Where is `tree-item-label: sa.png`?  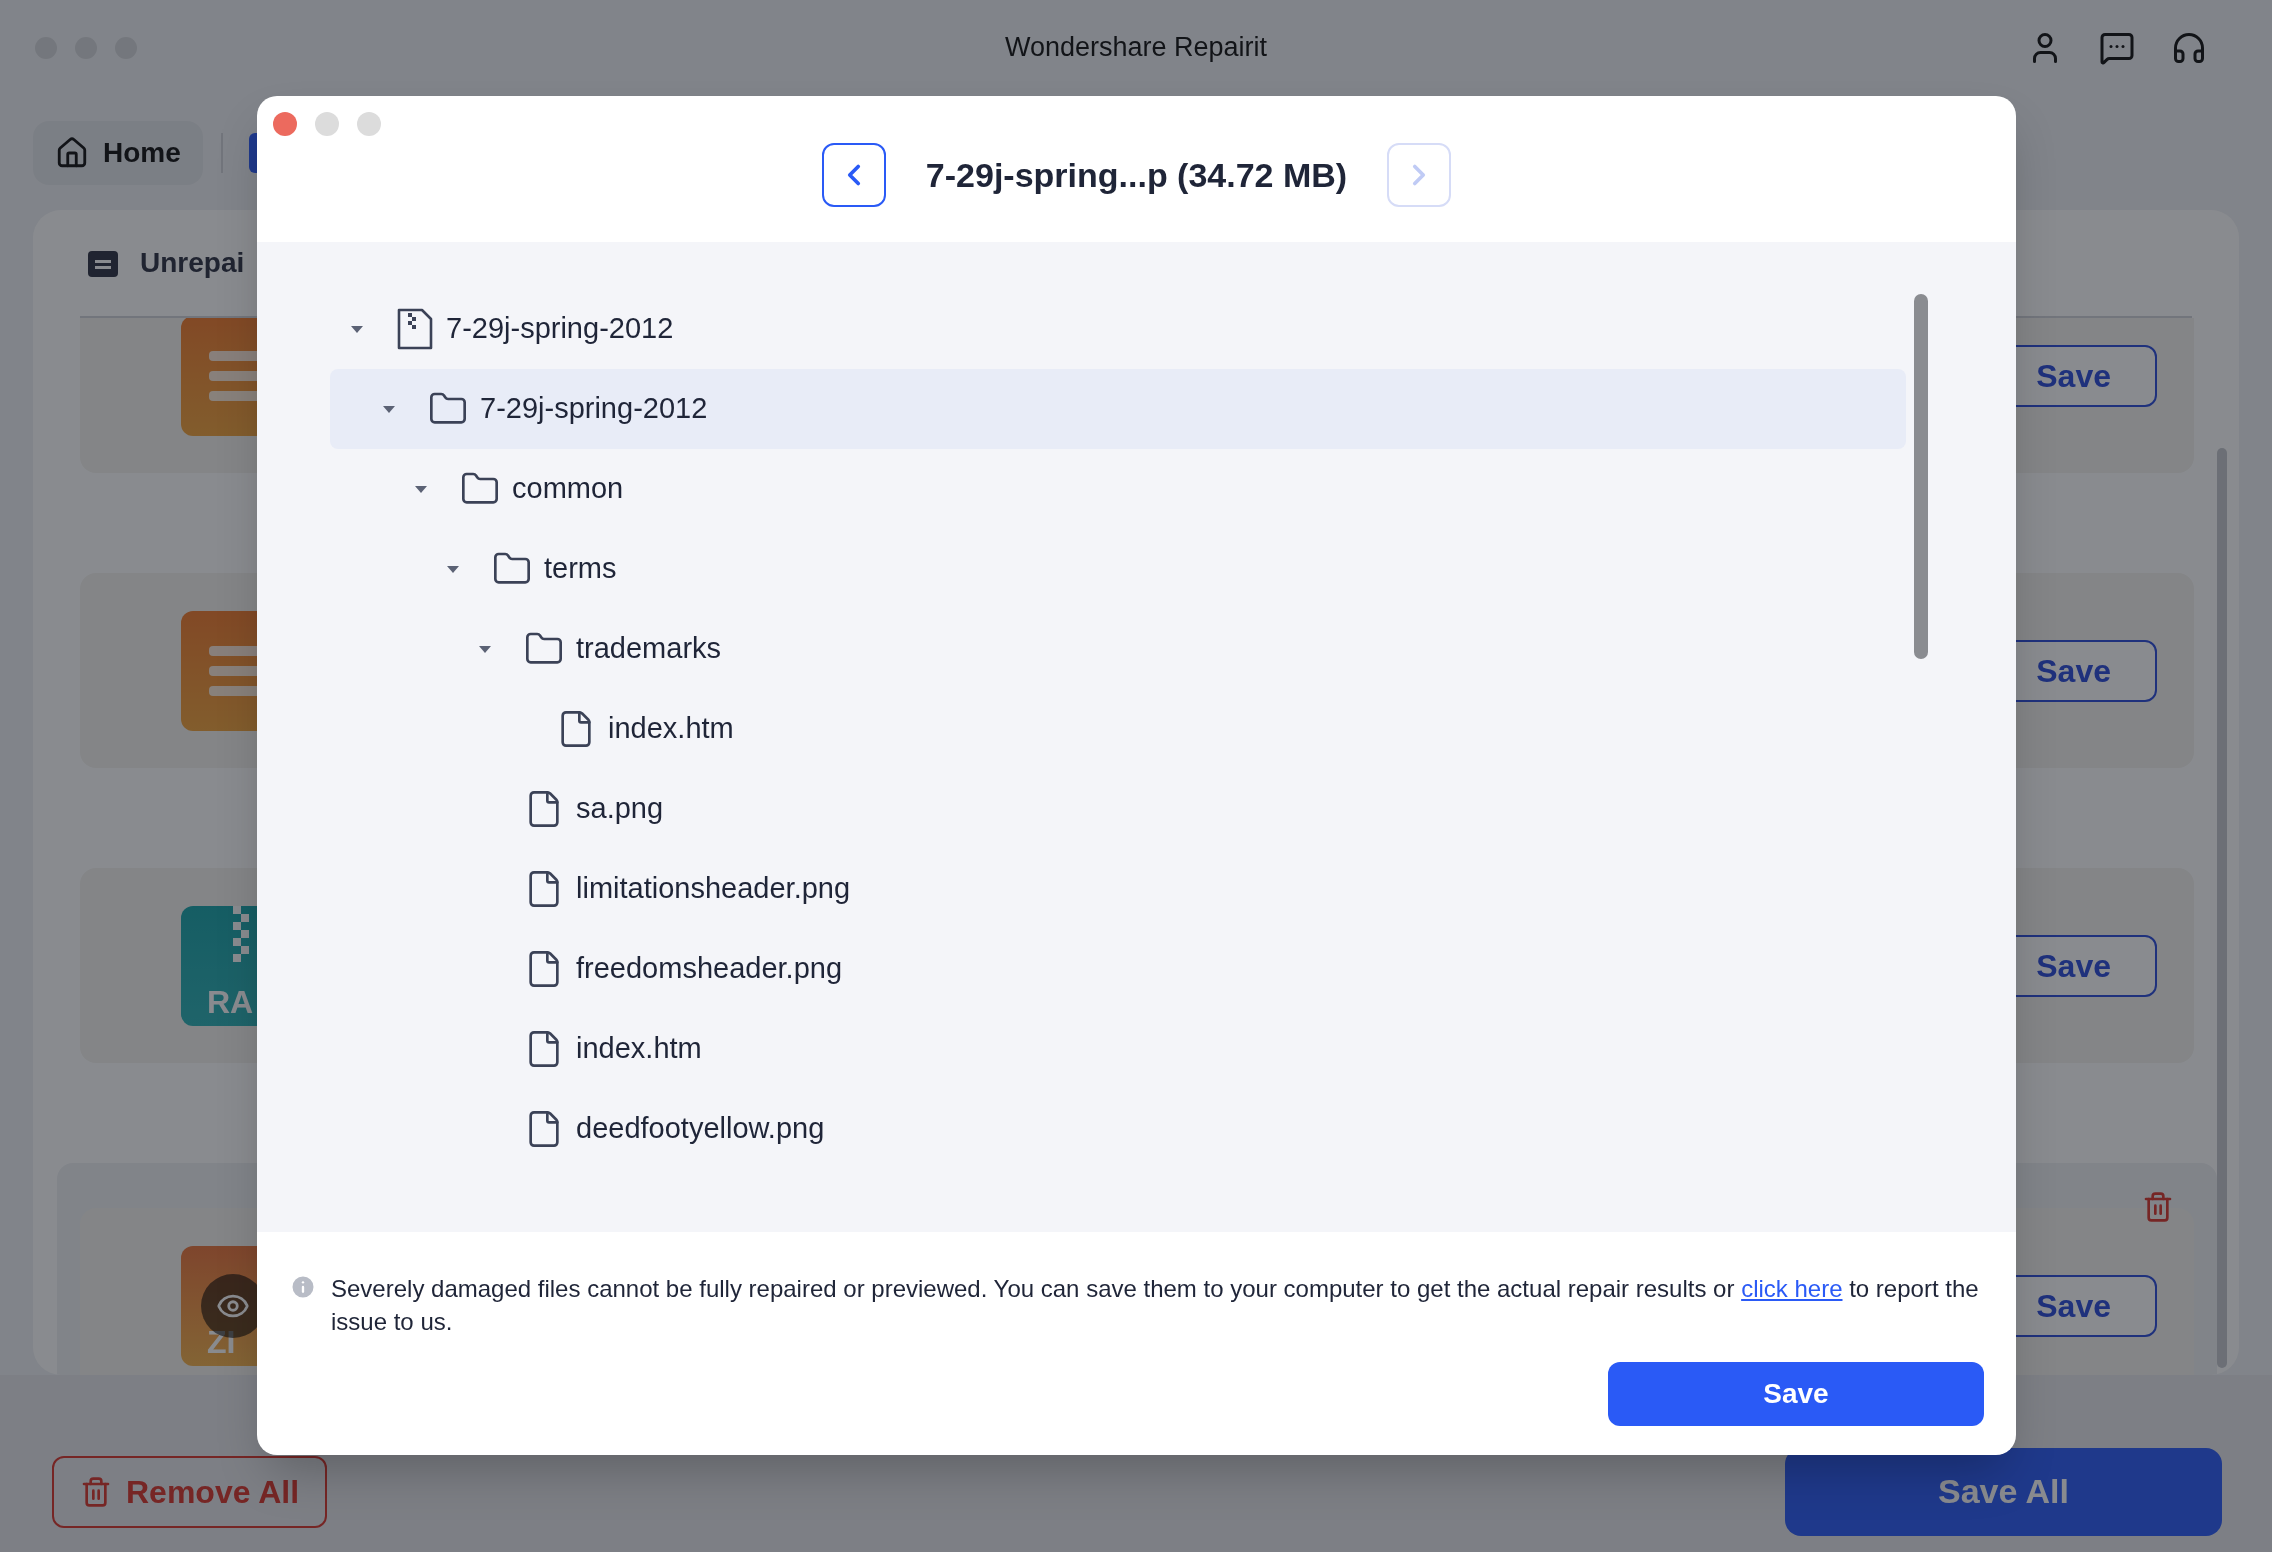 tree-item-label: sa.png is located at coordinates (620, 809).